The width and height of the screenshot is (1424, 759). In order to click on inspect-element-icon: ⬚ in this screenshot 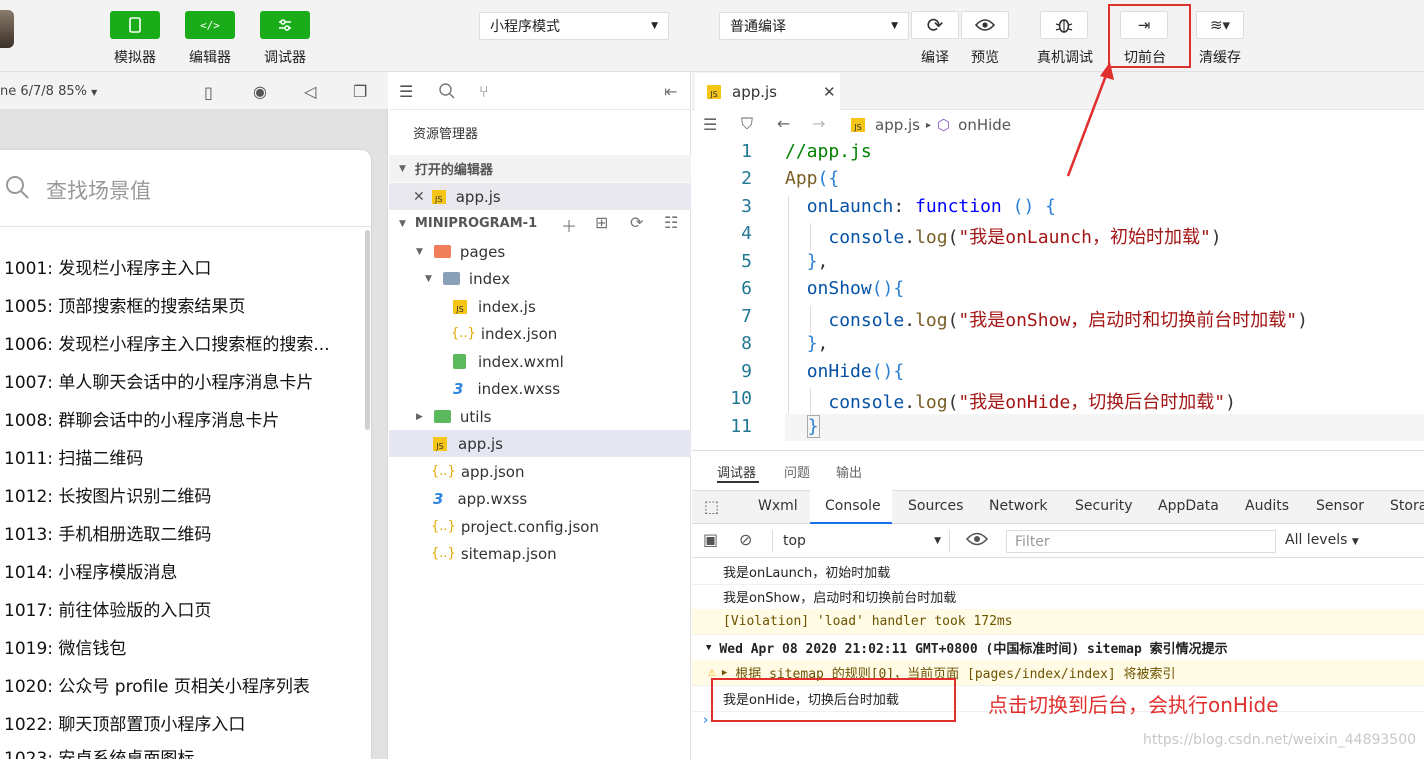, I will do `click(711, 506)`.